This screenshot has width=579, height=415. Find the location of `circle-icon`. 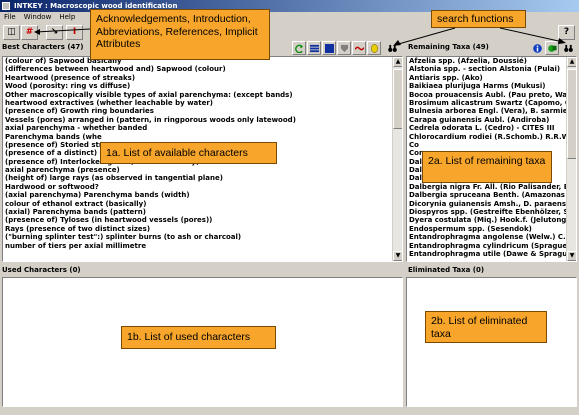

circle-icon is located at coordinates (374, 48).